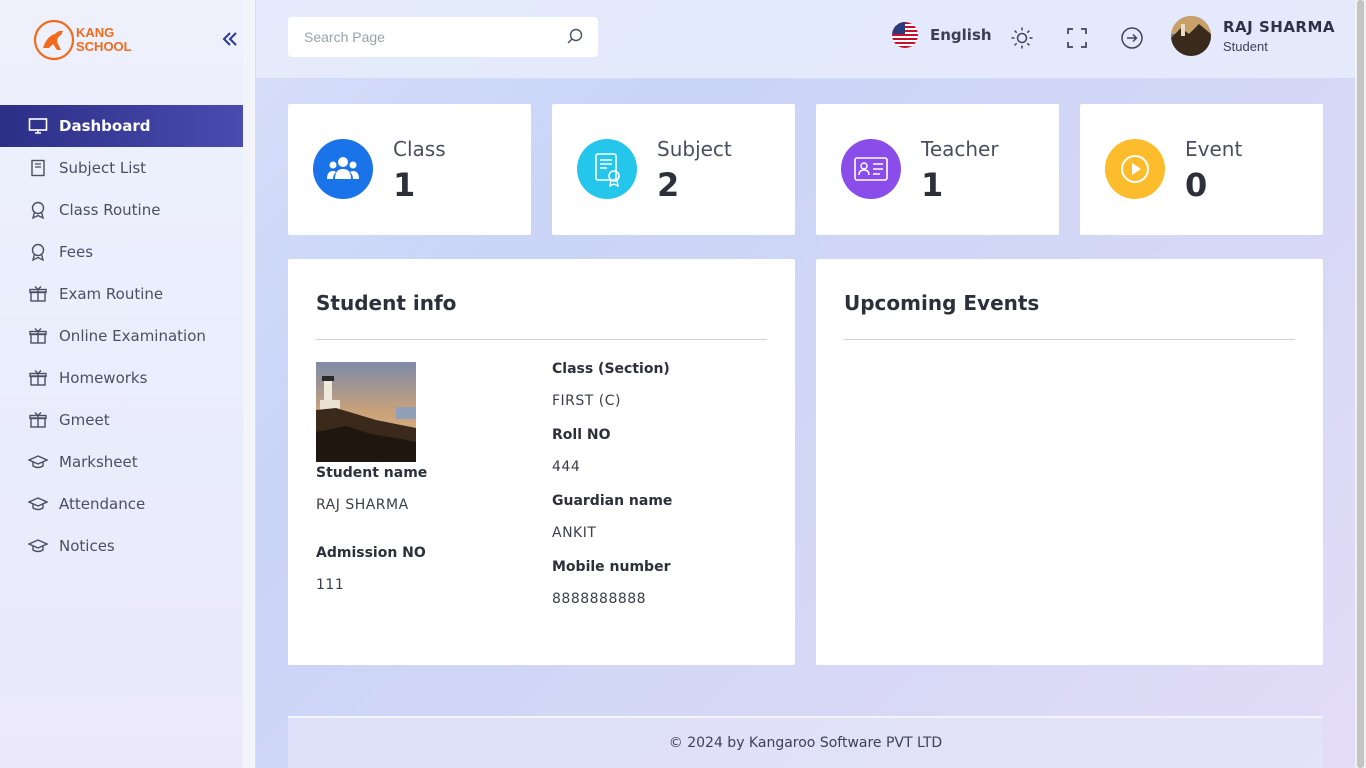 This screenshot has width=1366, height=768. What do you see at coordinates (121, 252) in the screenshot?
I see `sidebar-item-fees: Fees` at bounding box center [121, 252].